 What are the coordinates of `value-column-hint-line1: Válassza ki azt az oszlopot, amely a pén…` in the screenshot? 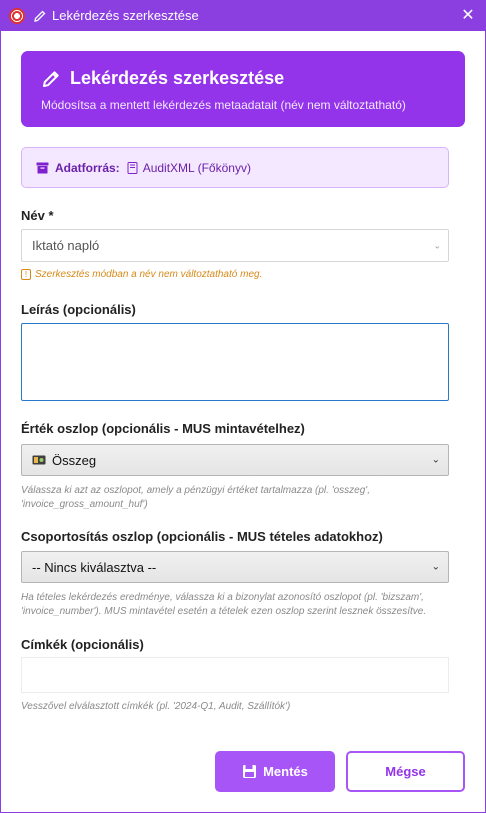 It's located at (195, 490).